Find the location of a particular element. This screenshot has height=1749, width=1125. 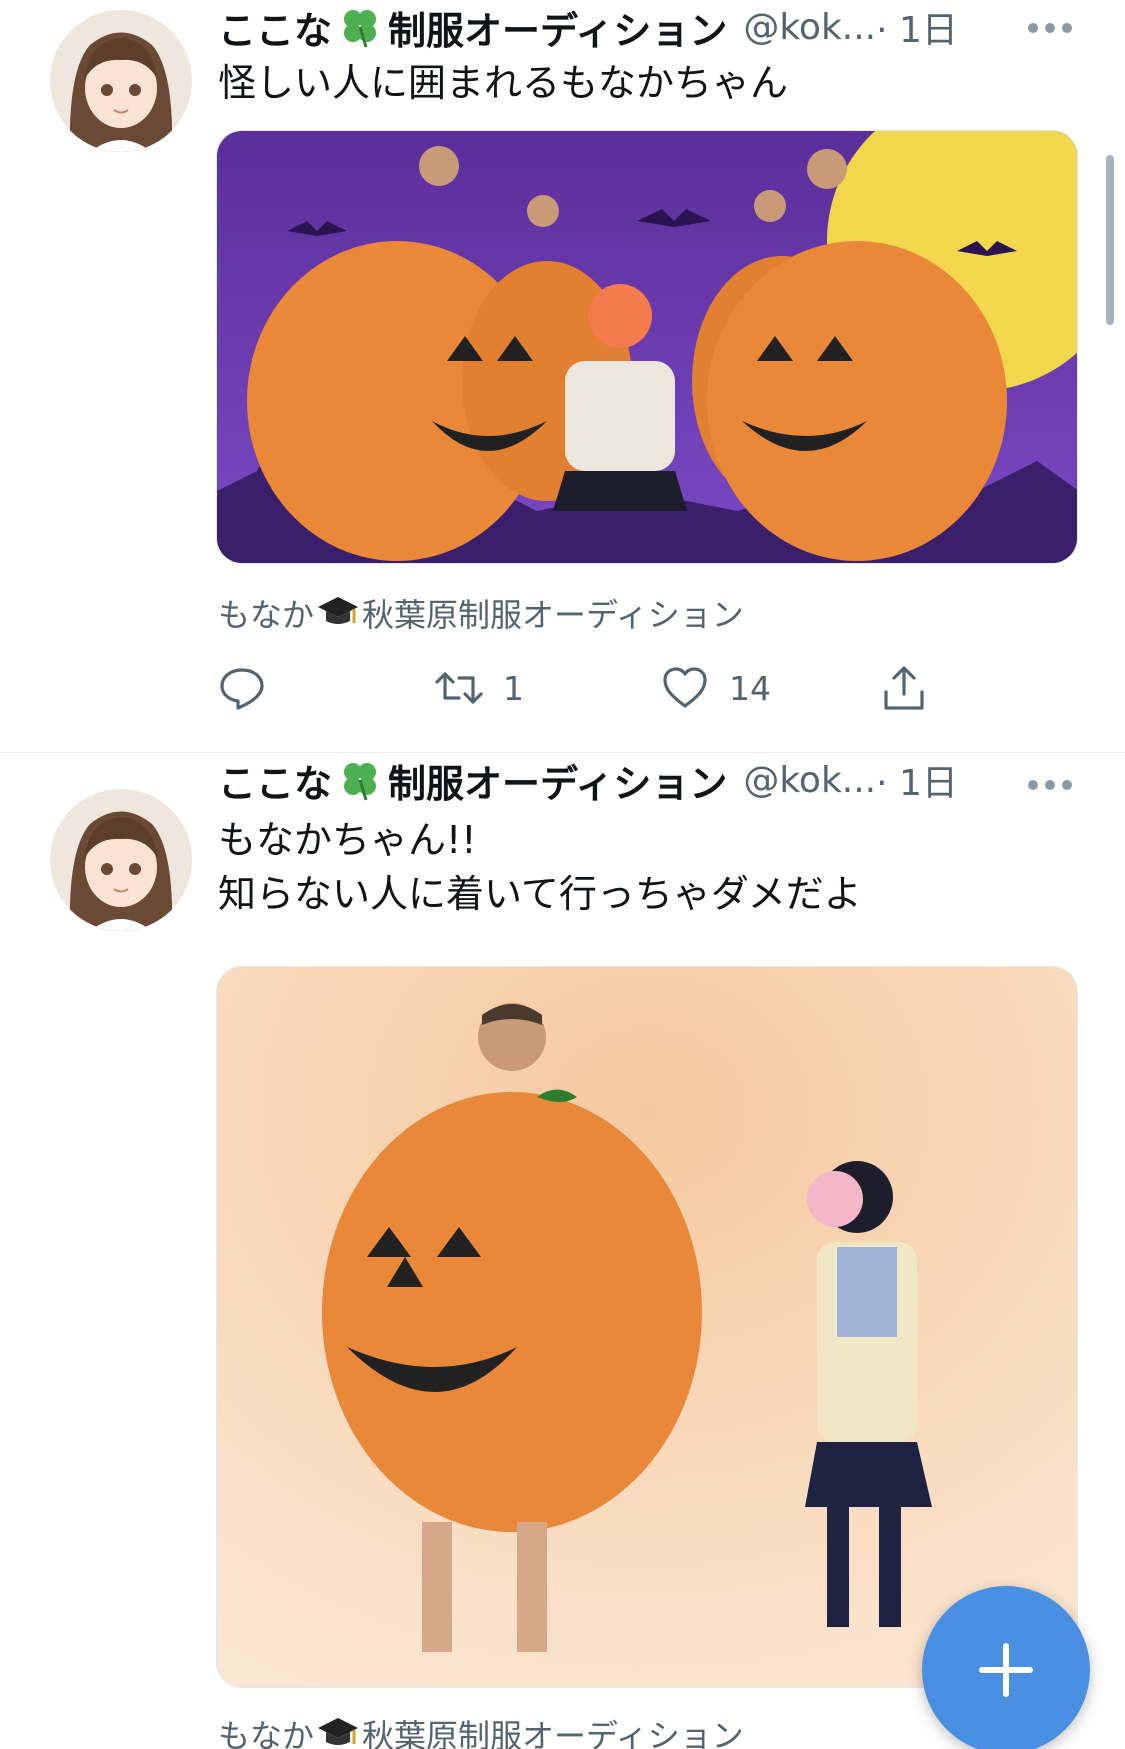

share-icon is located at coordinates (904, 688).